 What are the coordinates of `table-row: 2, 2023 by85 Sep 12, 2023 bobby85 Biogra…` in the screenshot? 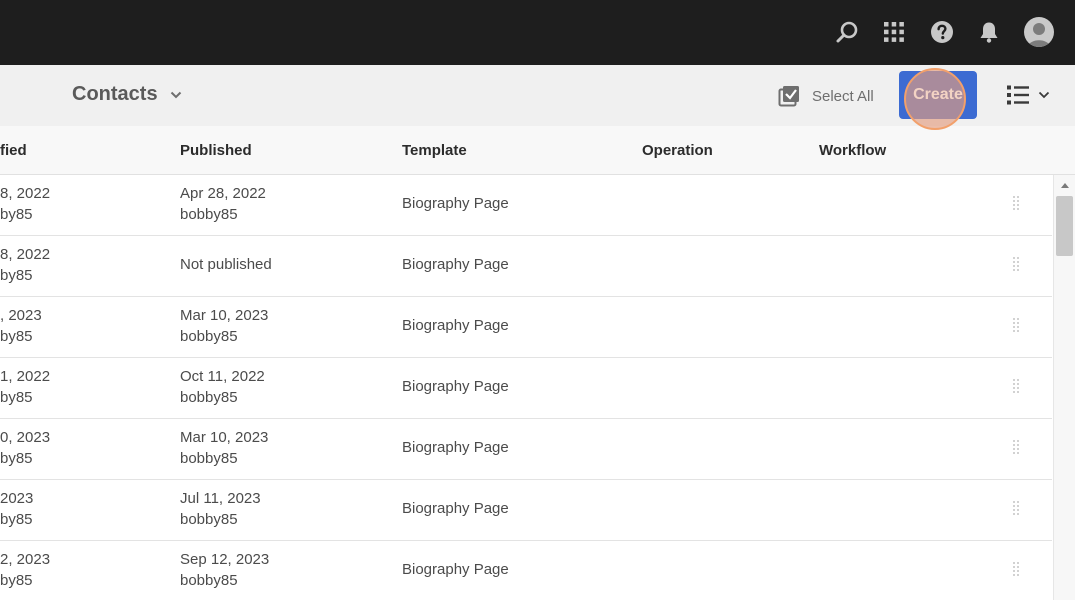 It's located at (526, 570).